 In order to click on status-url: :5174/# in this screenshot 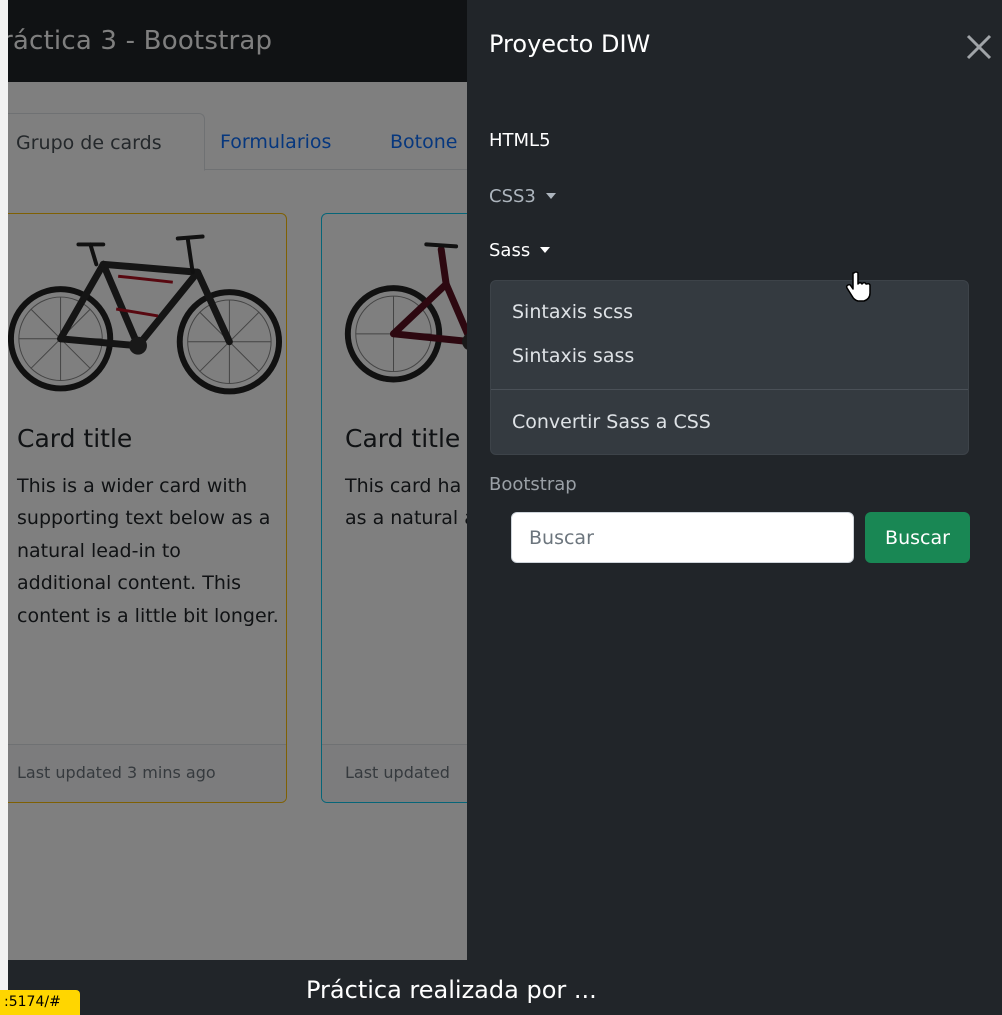, I will do `click(40, 1002)`.